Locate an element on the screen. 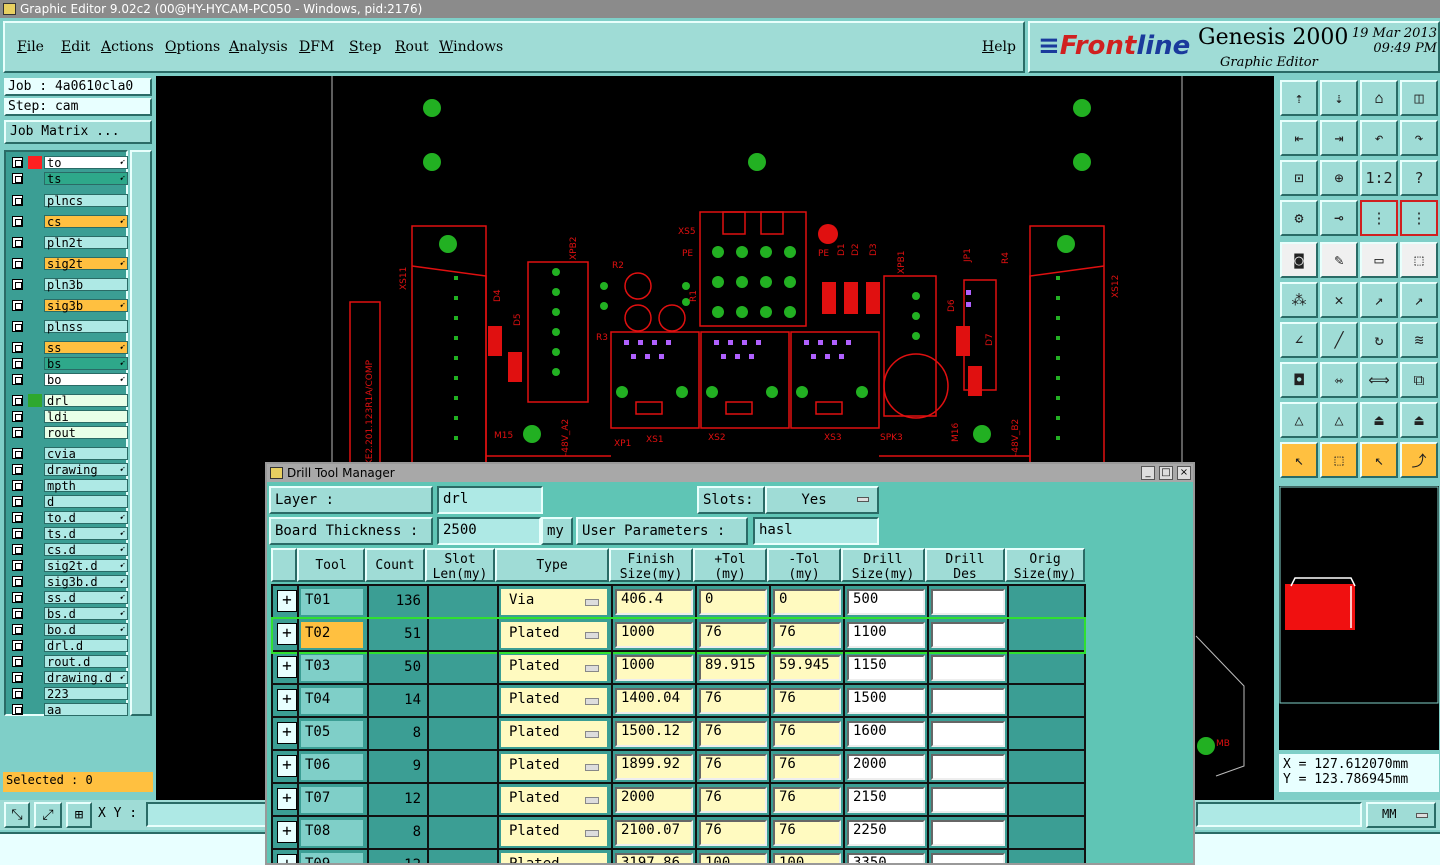 Image resolution: width=1440 pixels, height=865 pixels. menu-edit: Edit is located at coordinates (75, 47).